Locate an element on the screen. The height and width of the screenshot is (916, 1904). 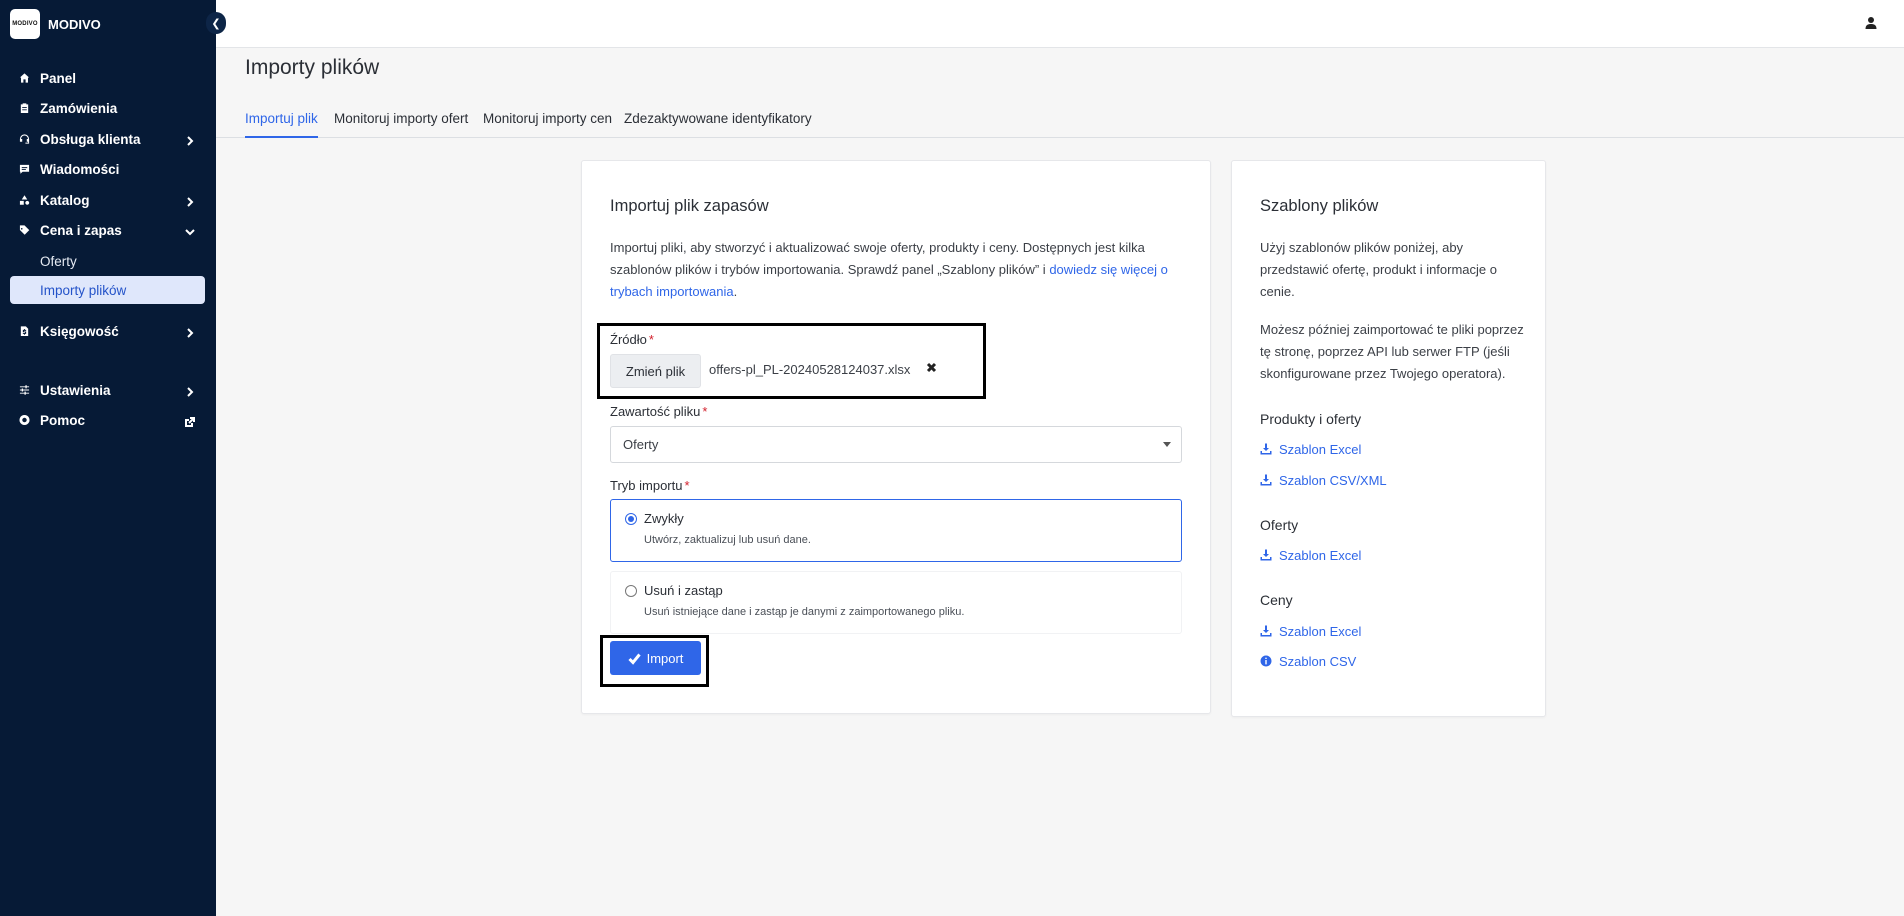
tag-icon is located at coordinates (20, 230).